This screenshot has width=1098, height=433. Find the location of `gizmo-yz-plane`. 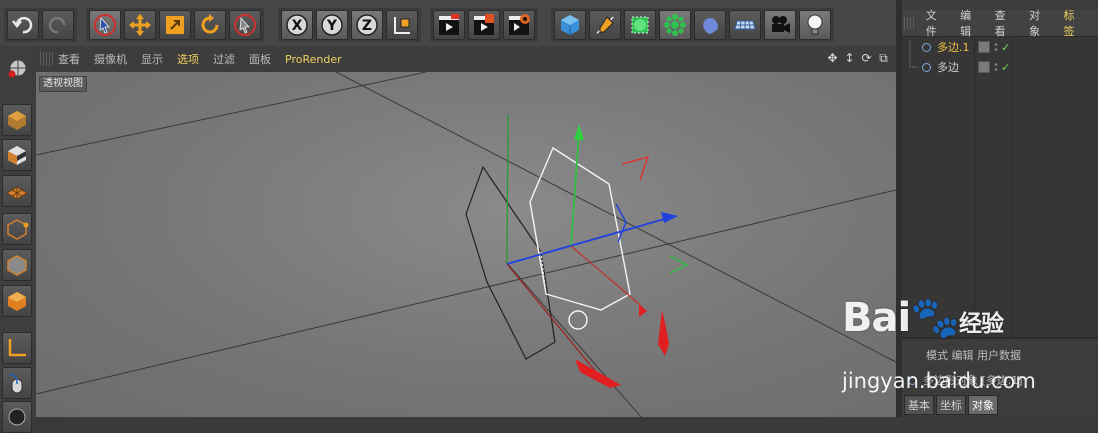

gizmo-yz-plane is located at coordinates (621, 223).